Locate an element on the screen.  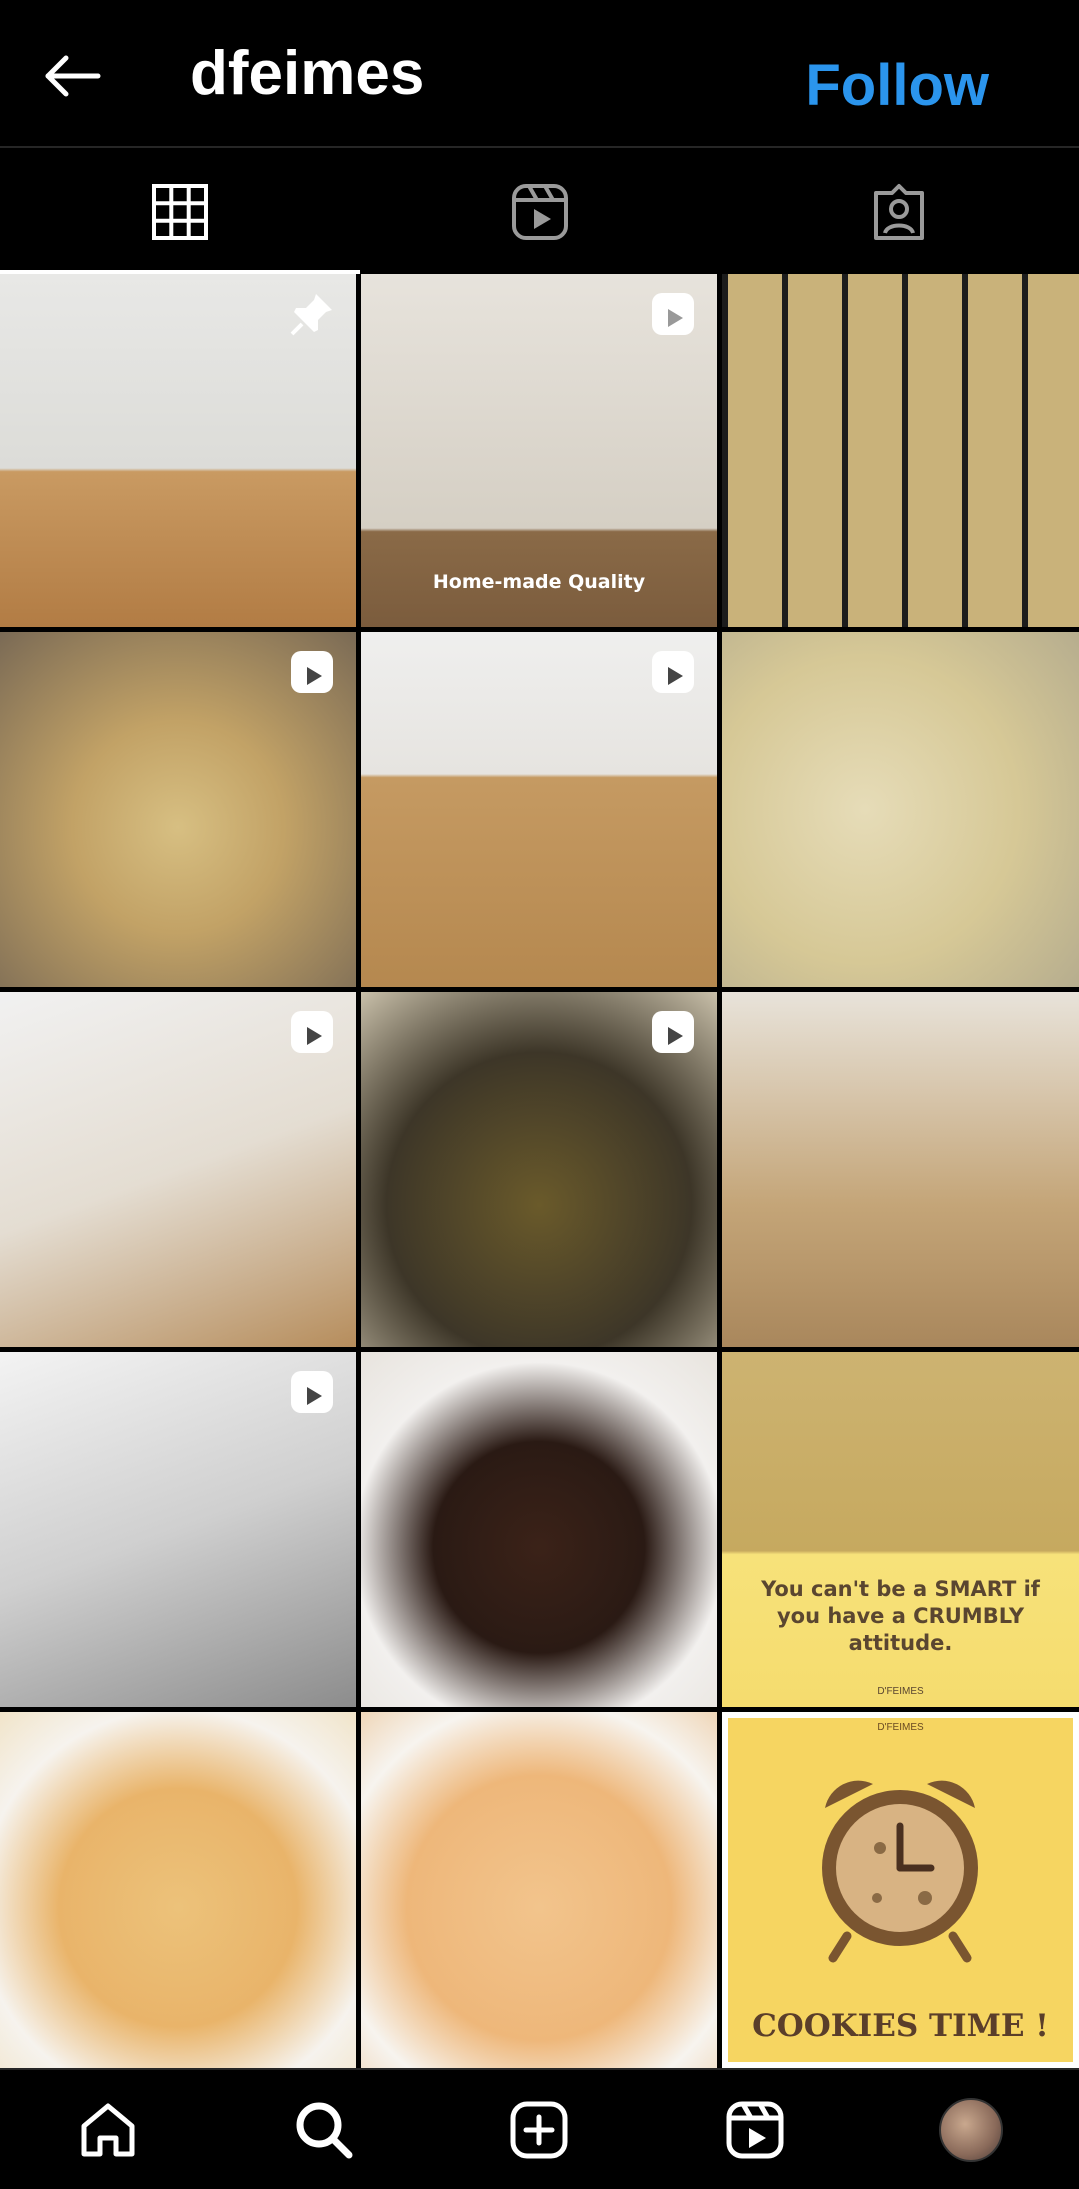
plus-square-icon is located at coordinates (539, 2129).